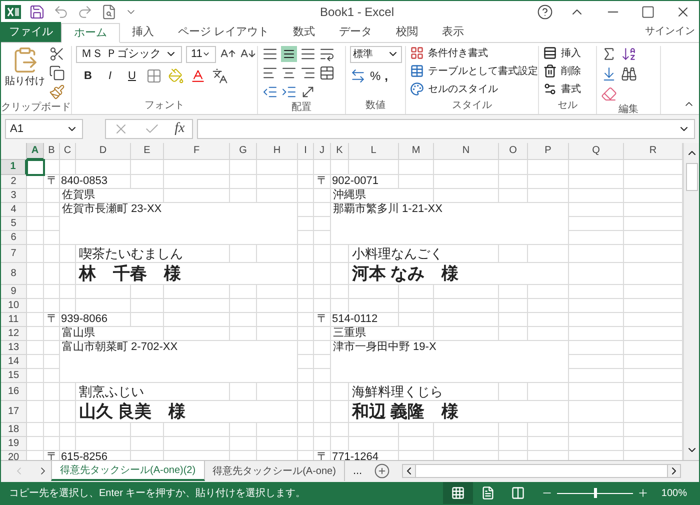 This screenshot has width=700, height=505. Describe the element at coordinates (304, 32) in the screenshot. I see `ribbon-tab: 数式` at that location.